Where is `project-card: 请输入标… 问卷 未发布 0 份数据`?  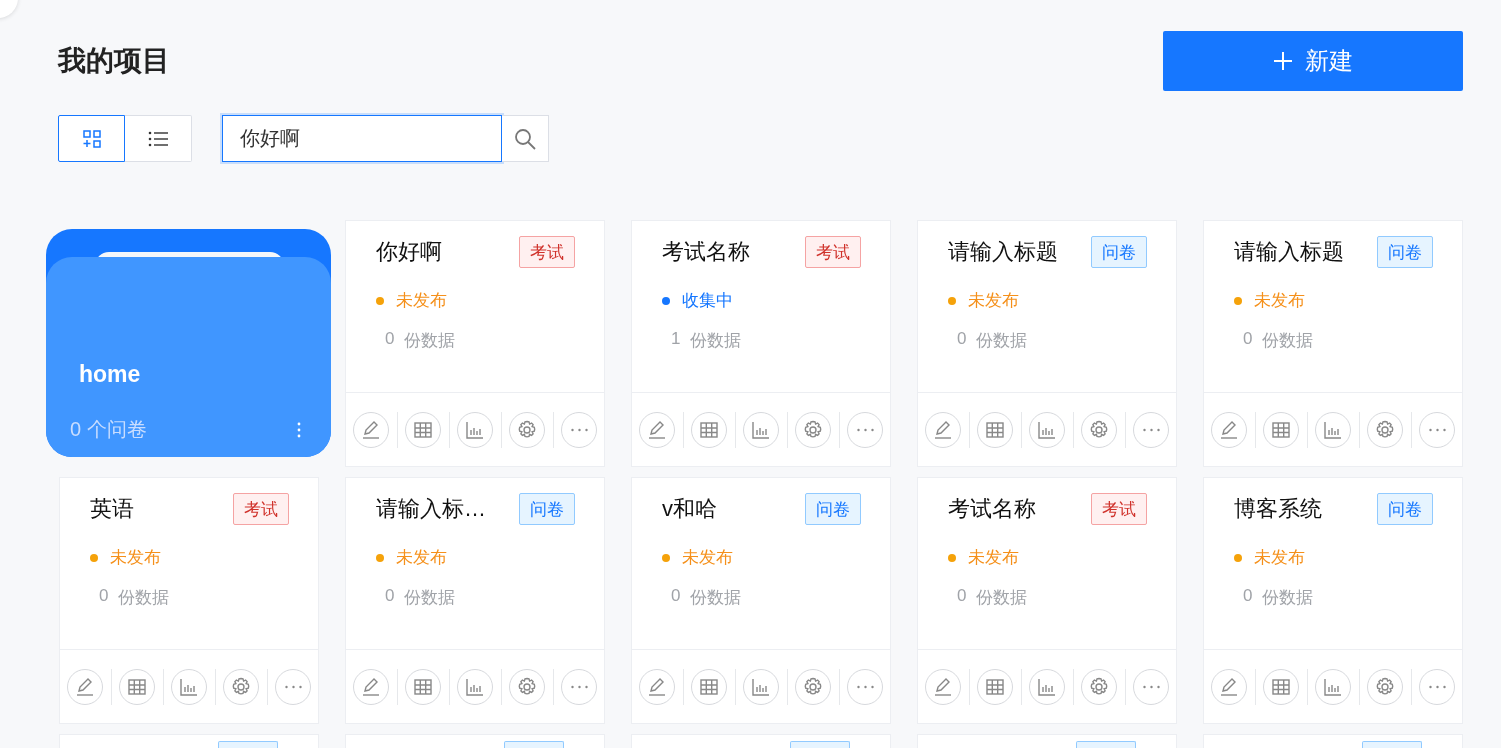 project-card: 请输入标… 问卷 未发布 0 份数据 is located at coordinates (475, 600).